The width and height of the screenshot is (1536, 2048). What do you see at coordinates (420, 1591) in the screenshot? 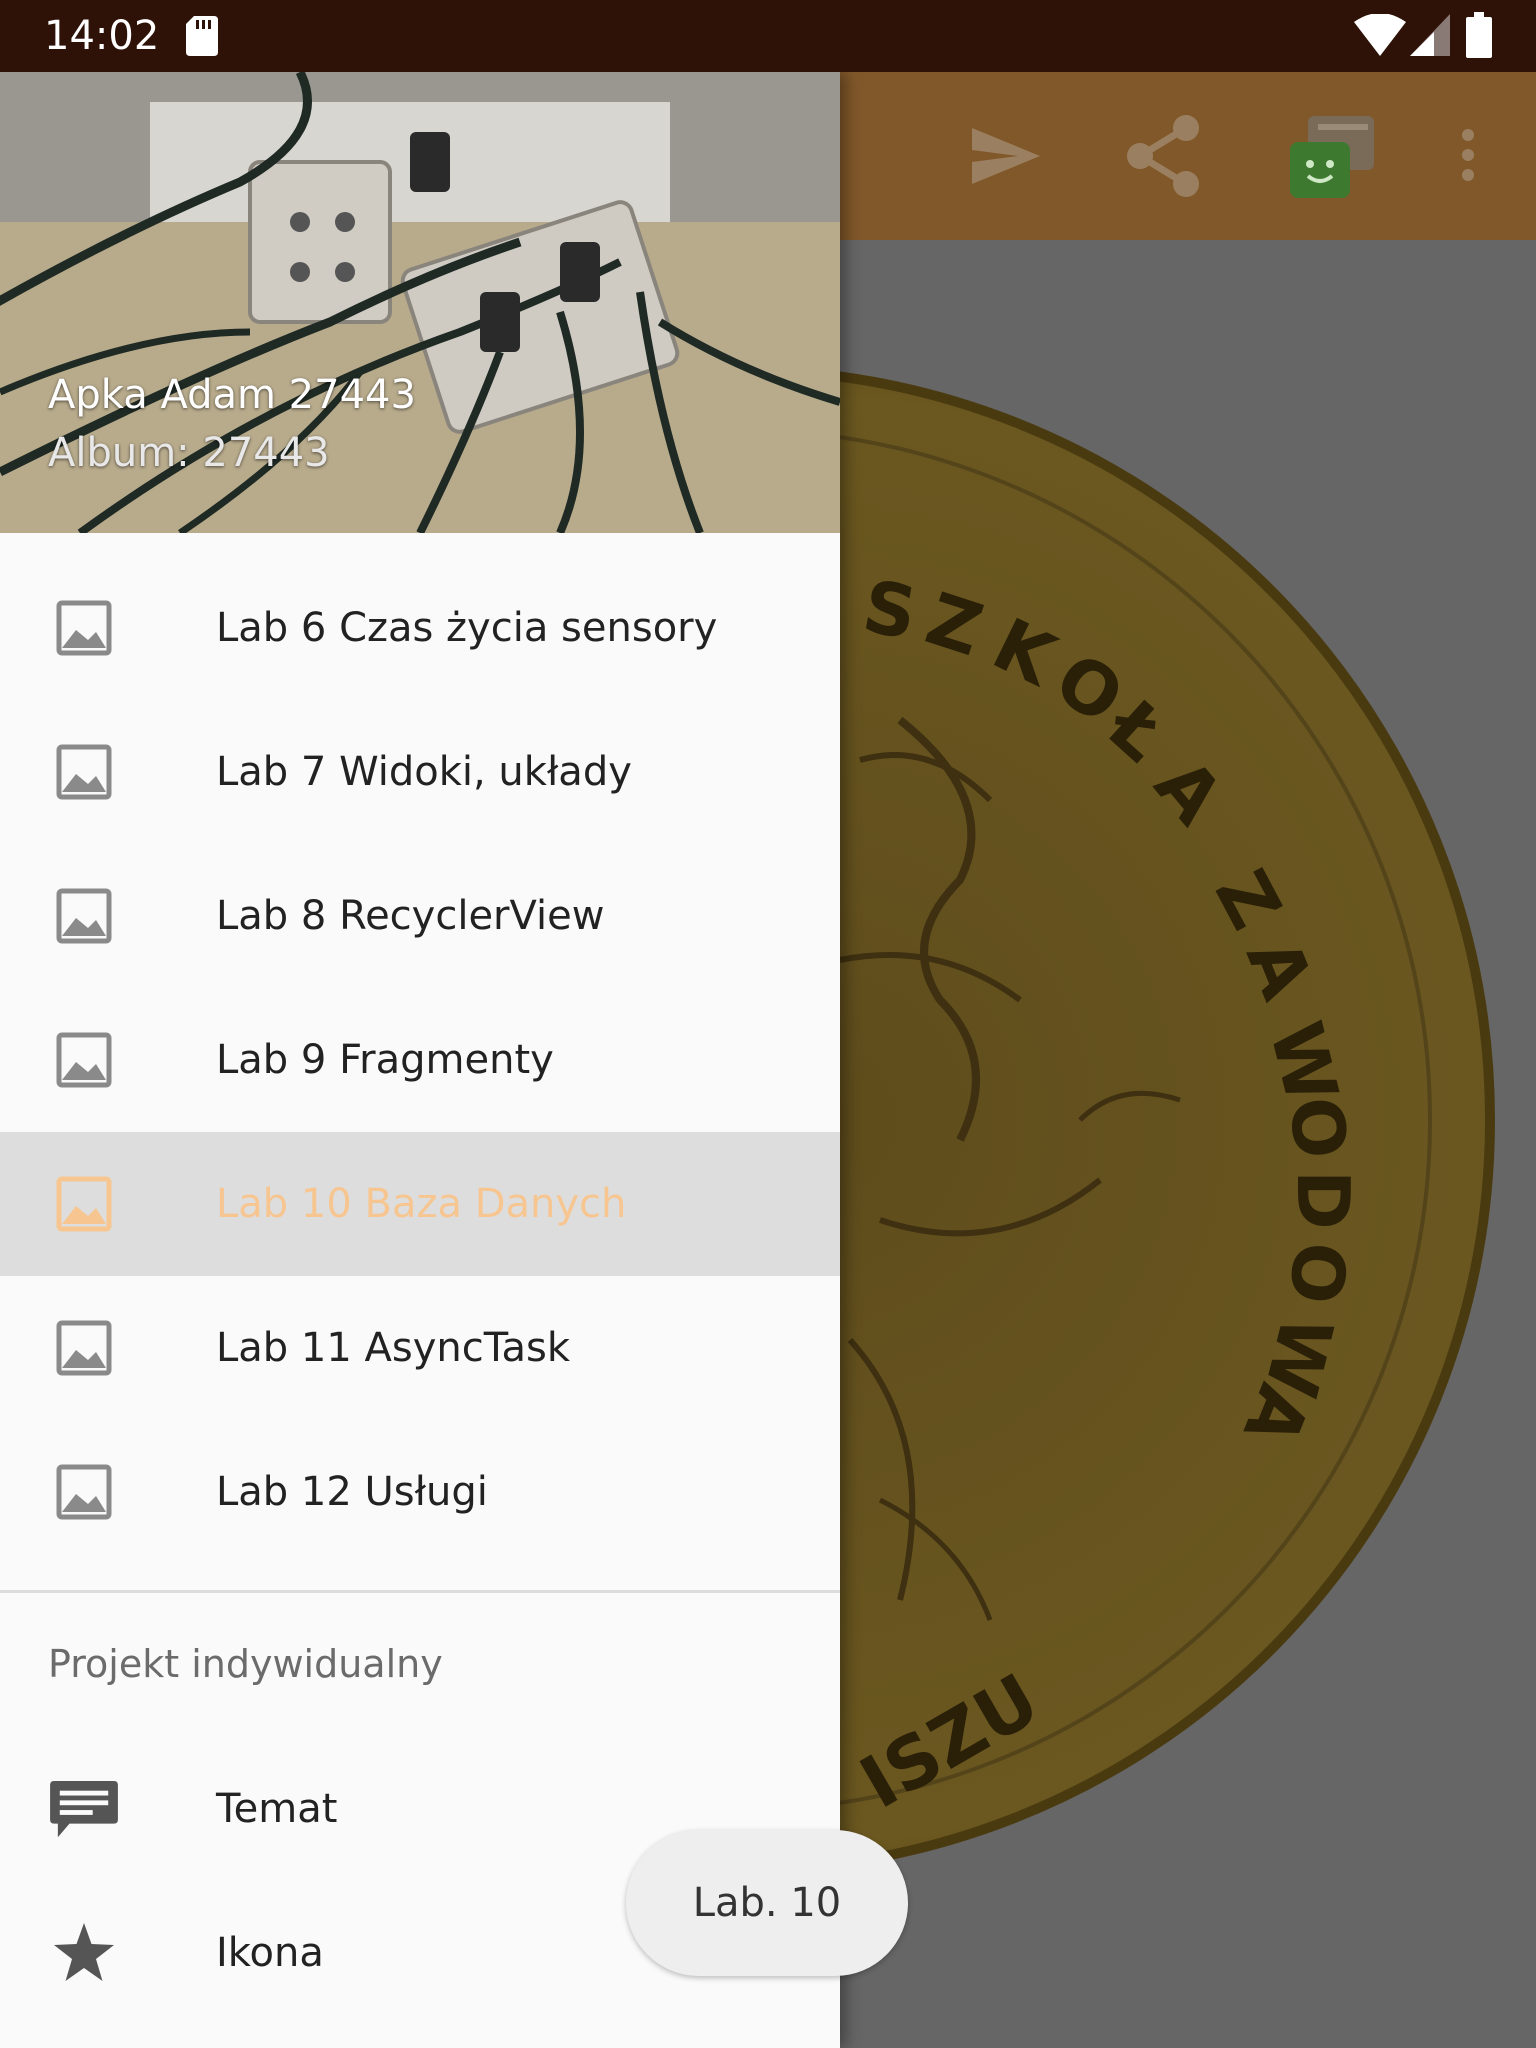
I see `menu-divider` at bounding box center [420, 1591].